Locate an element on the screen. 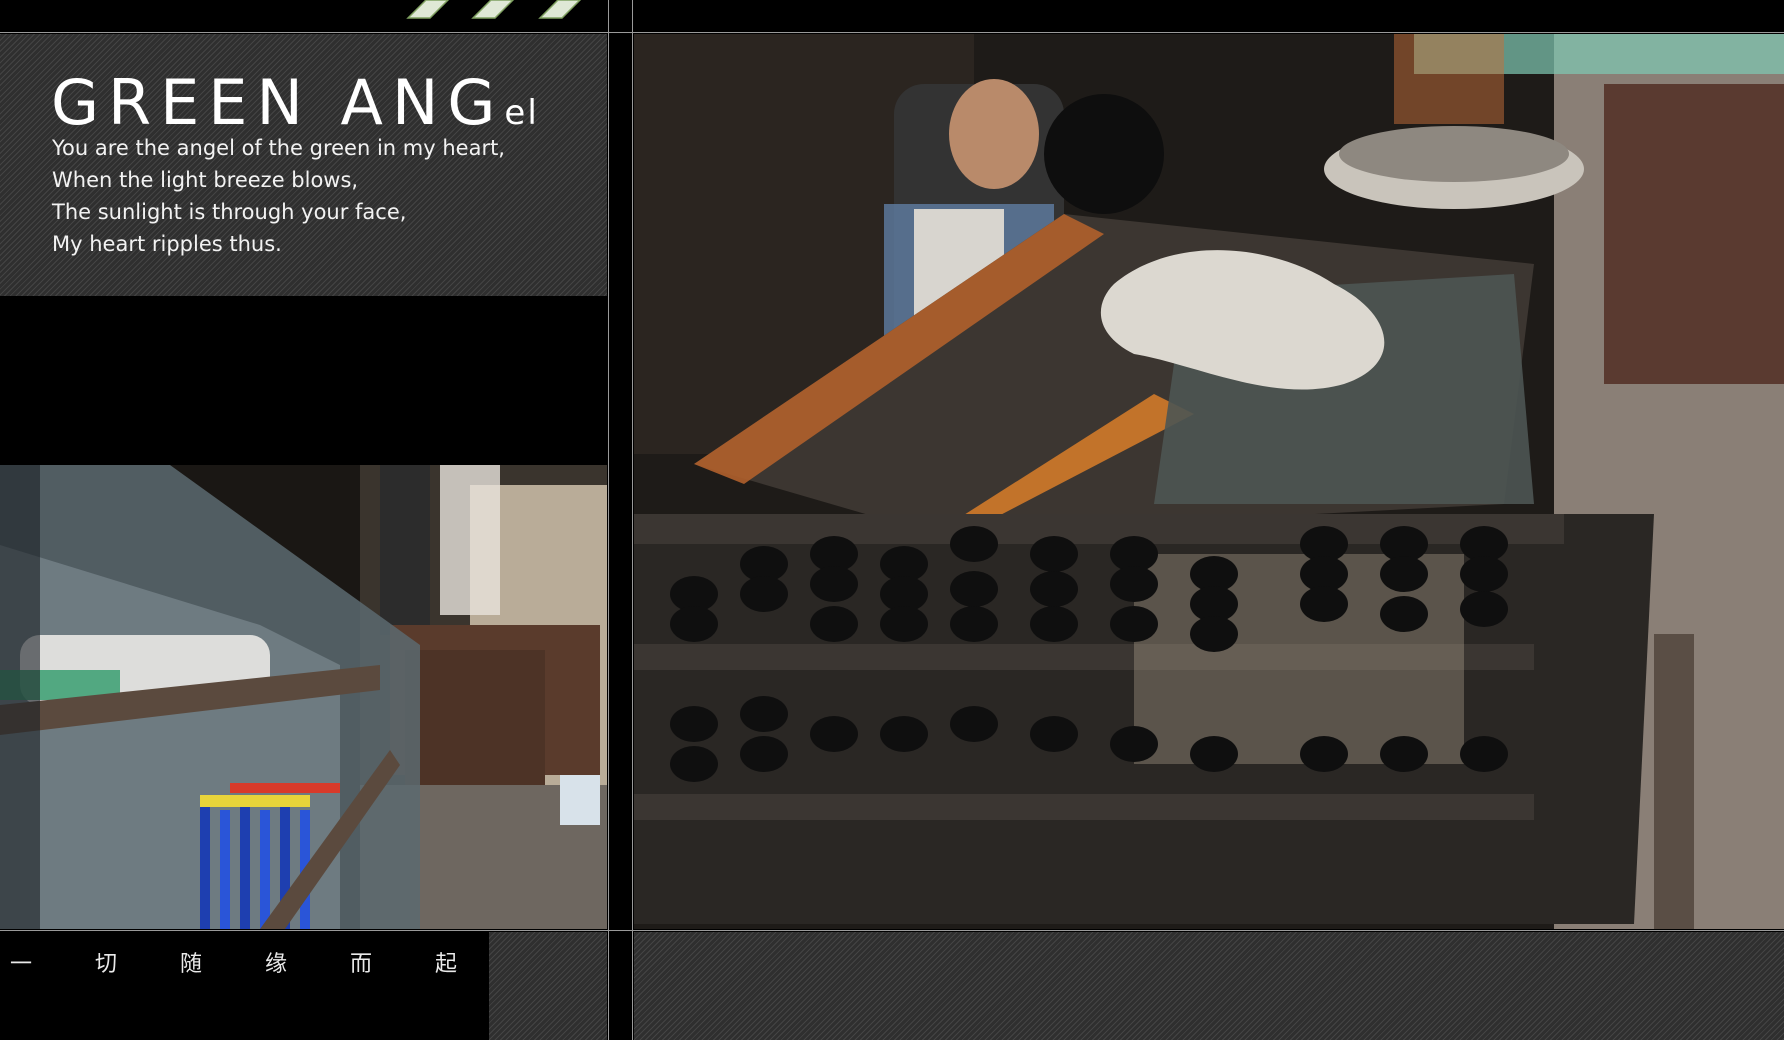  frame-line-left-divider is located at coordinates (608, 520).